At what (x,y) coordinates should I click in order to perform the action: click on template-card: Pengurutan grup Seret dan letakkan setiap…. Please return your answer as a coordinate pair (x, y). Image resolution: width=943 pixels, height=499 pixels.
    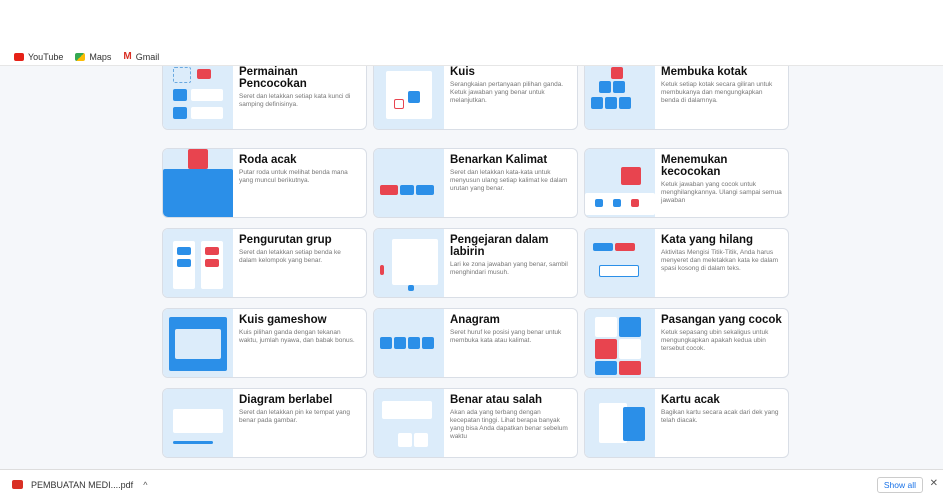
    Looking at the image, I should click on (264, 263).